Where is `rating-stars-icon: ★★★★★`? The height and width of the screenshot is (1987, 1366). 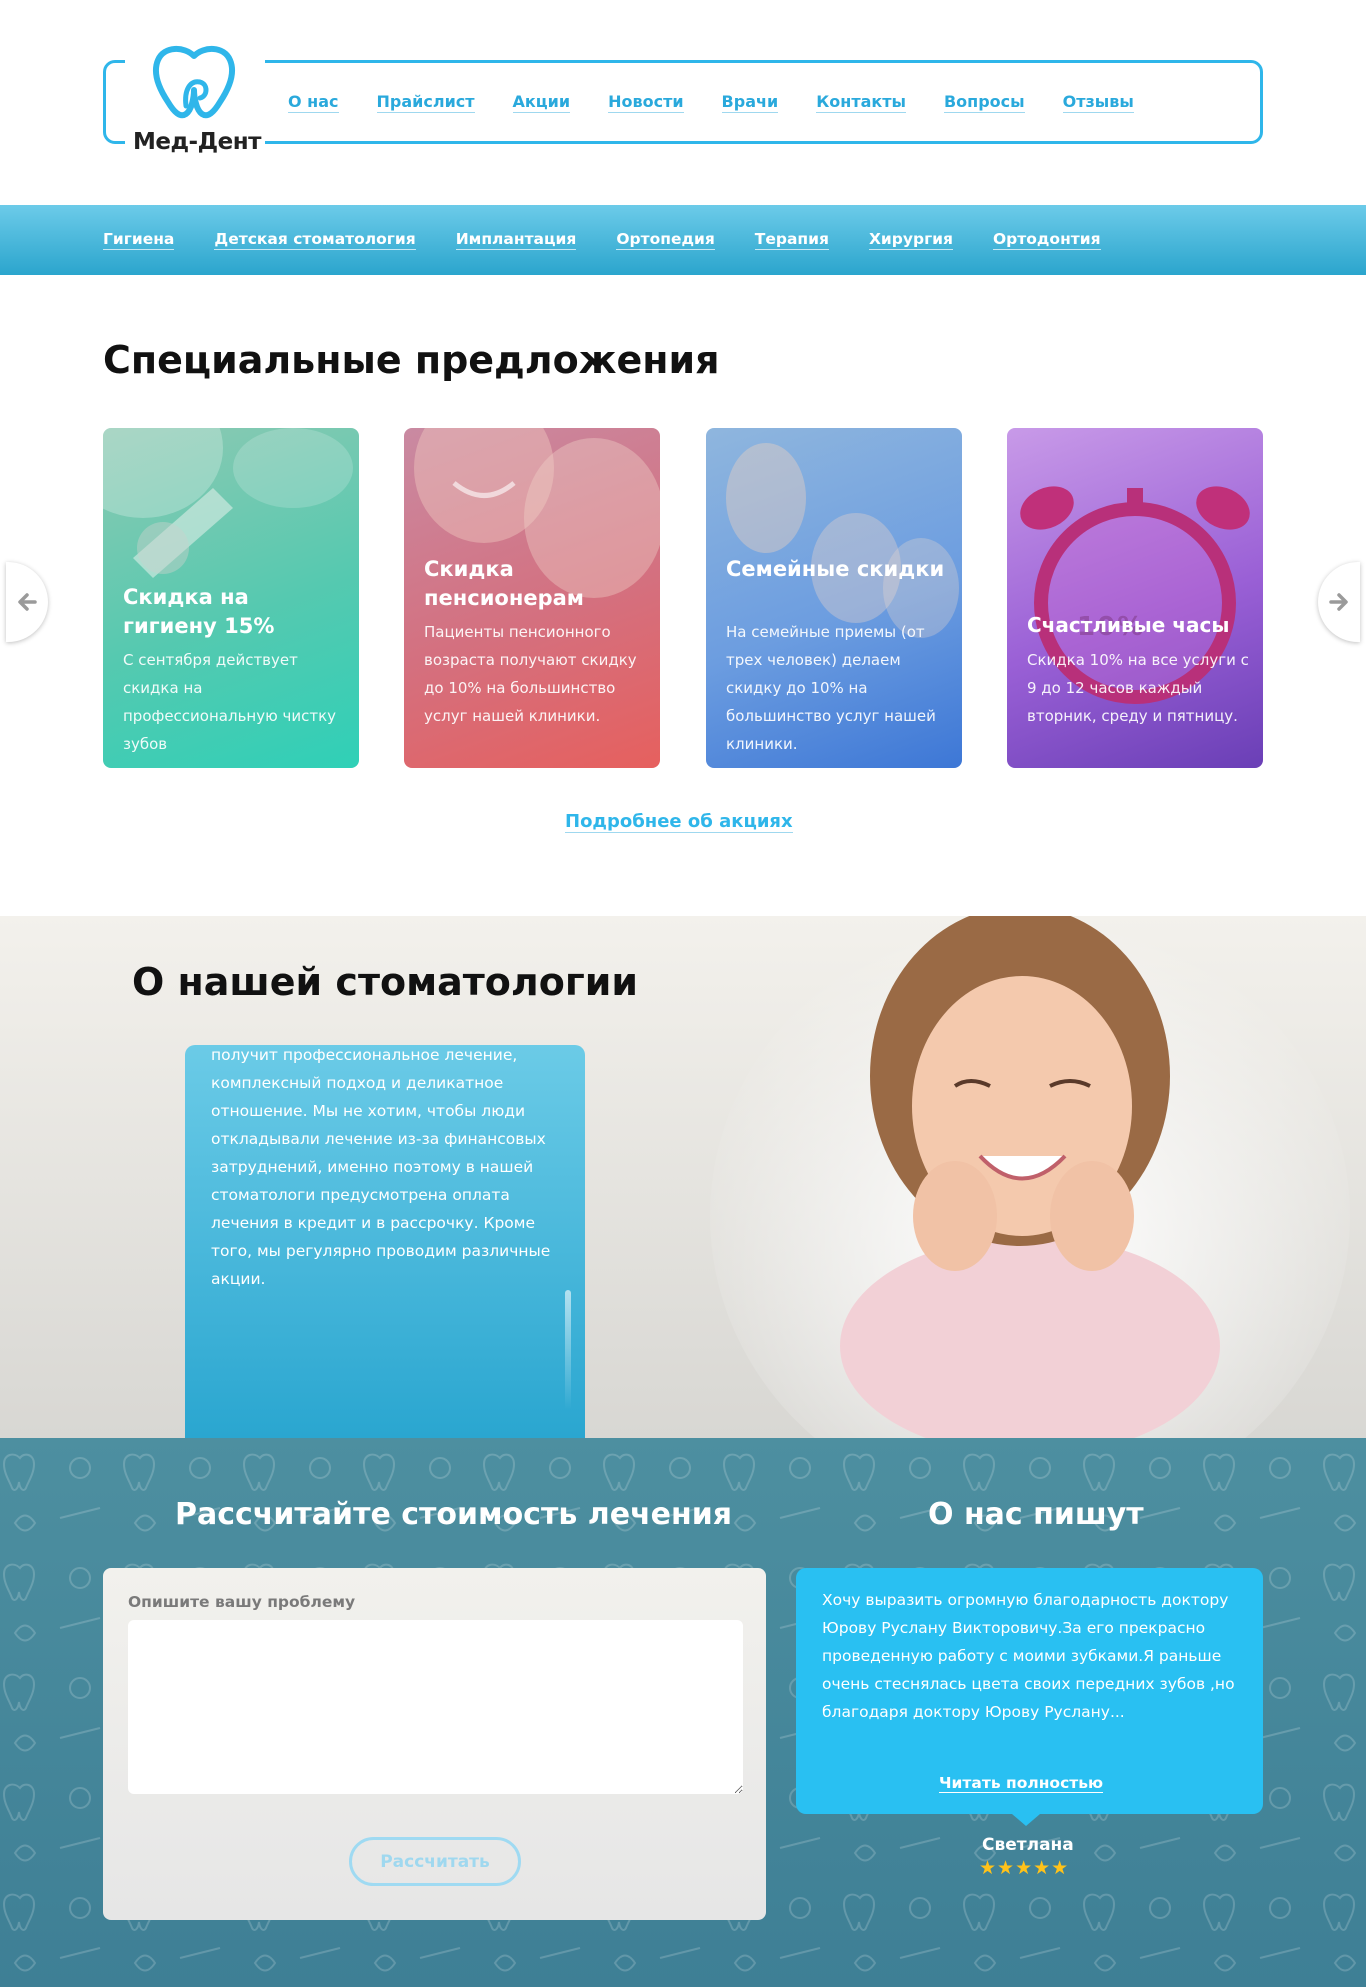
rating-stars-icon: ★★★★★ is located at coordinates (1024, 1868).